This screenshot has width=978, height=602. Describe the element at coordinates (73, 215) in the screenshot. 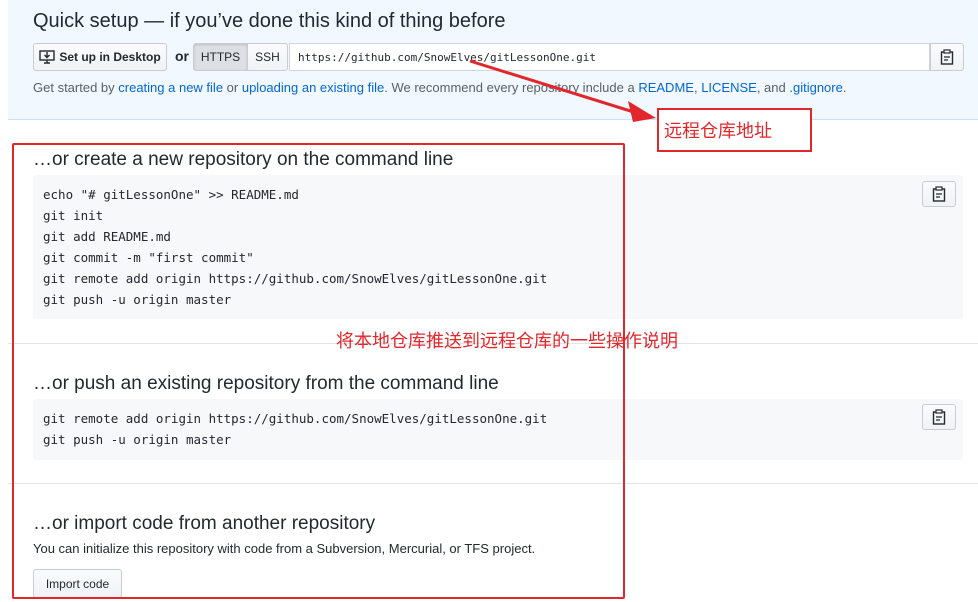

I see `code-line: git init` at that location.